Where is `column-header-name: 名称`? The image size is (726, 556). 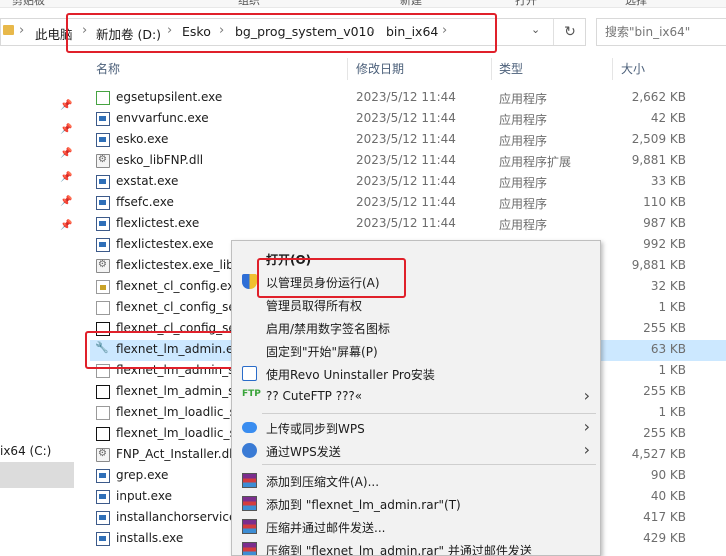 column-header-name: 名称 is located at coordinates (108, 69).